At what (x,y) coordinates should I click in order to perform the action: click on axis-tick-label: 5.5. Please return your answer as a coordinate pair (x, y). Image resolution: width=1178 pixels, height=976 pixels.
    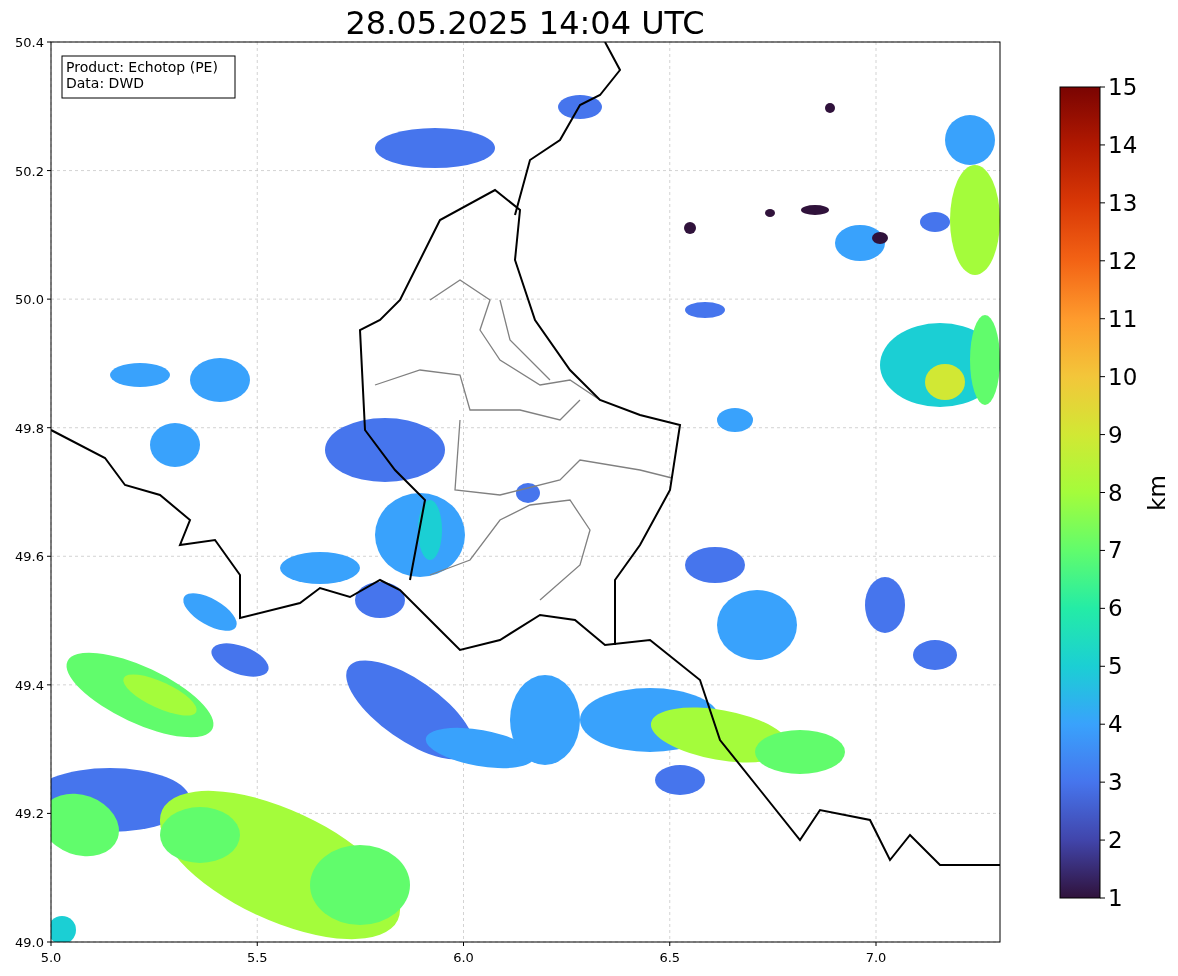
    Looking at the image, I should click on (257, 957).